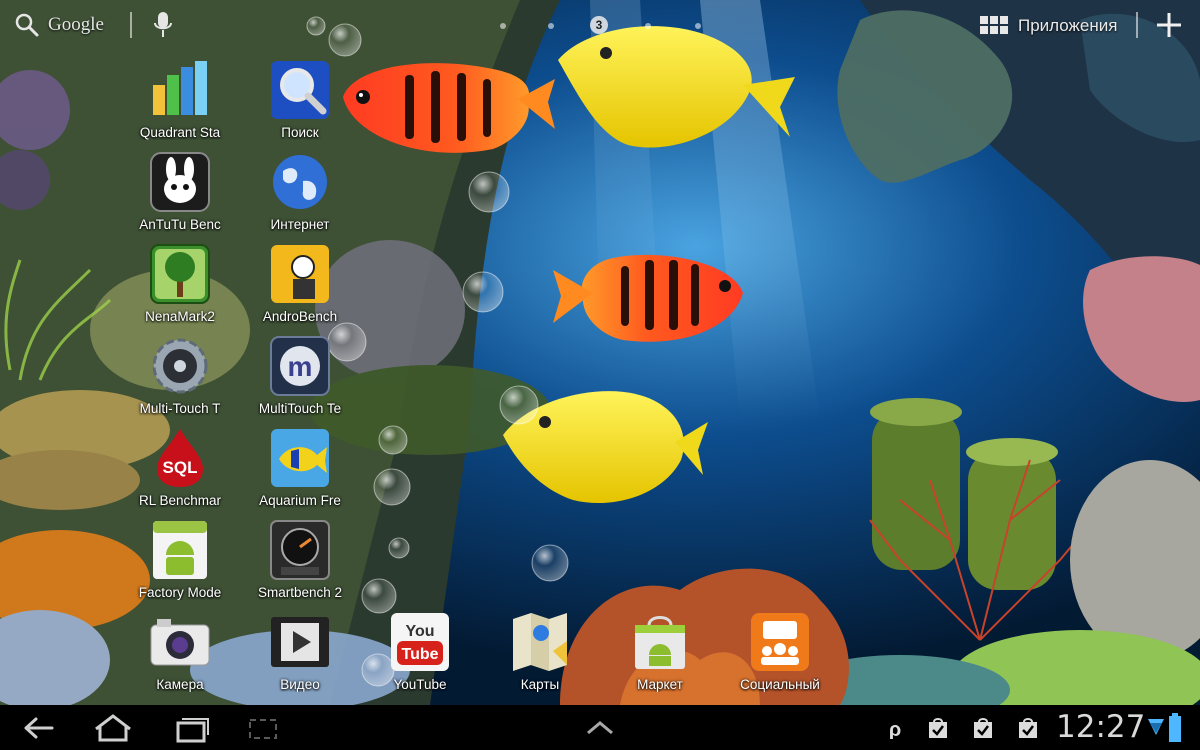 Image resolution: width=1200 pixels, height=750 pixels. I want to click on chevron-up-icon, so click(600, 728).